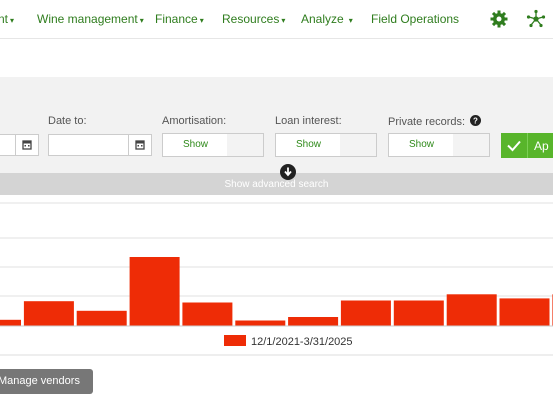  I want to click on help-icon: ?, so click(476, 120).